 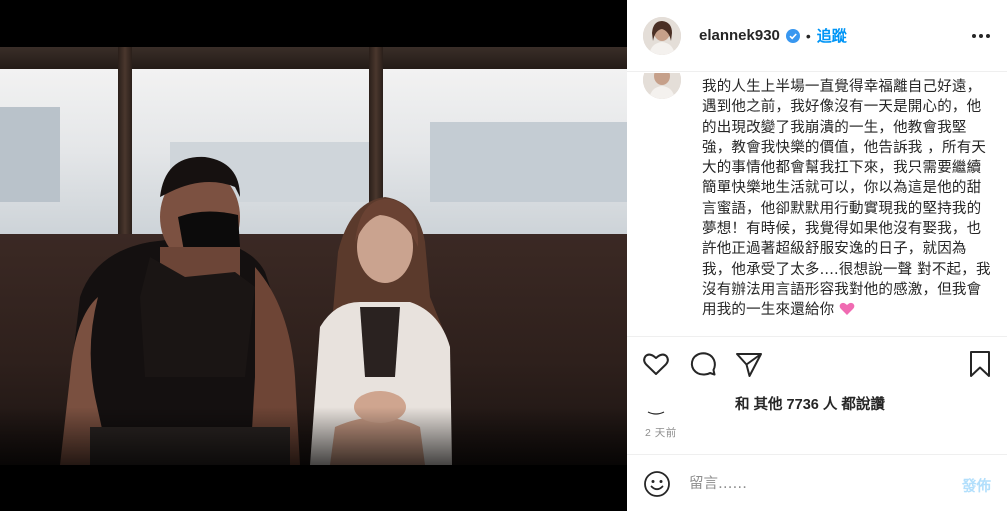 I want to click on liker-avatars, so click(x=667, y=405).